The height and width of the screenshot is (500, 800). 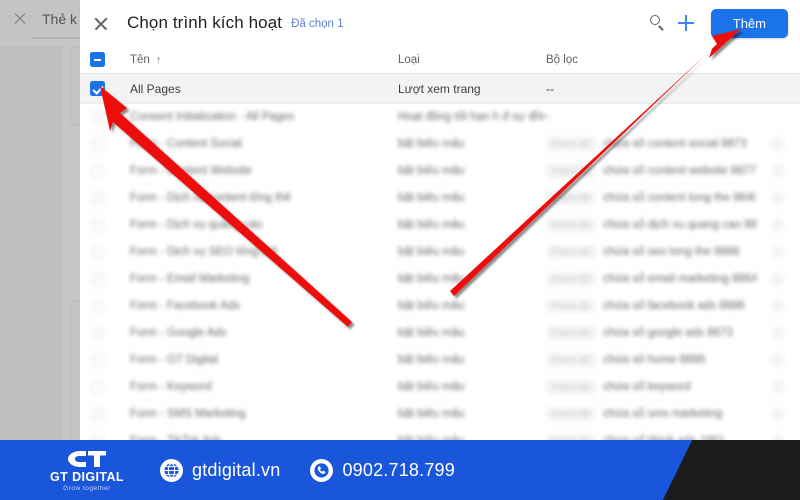 What do you see at coordinates (87, 488) in the screenshot?
I see `brand-tagline: Grow together` at bounding box center [87, 488].